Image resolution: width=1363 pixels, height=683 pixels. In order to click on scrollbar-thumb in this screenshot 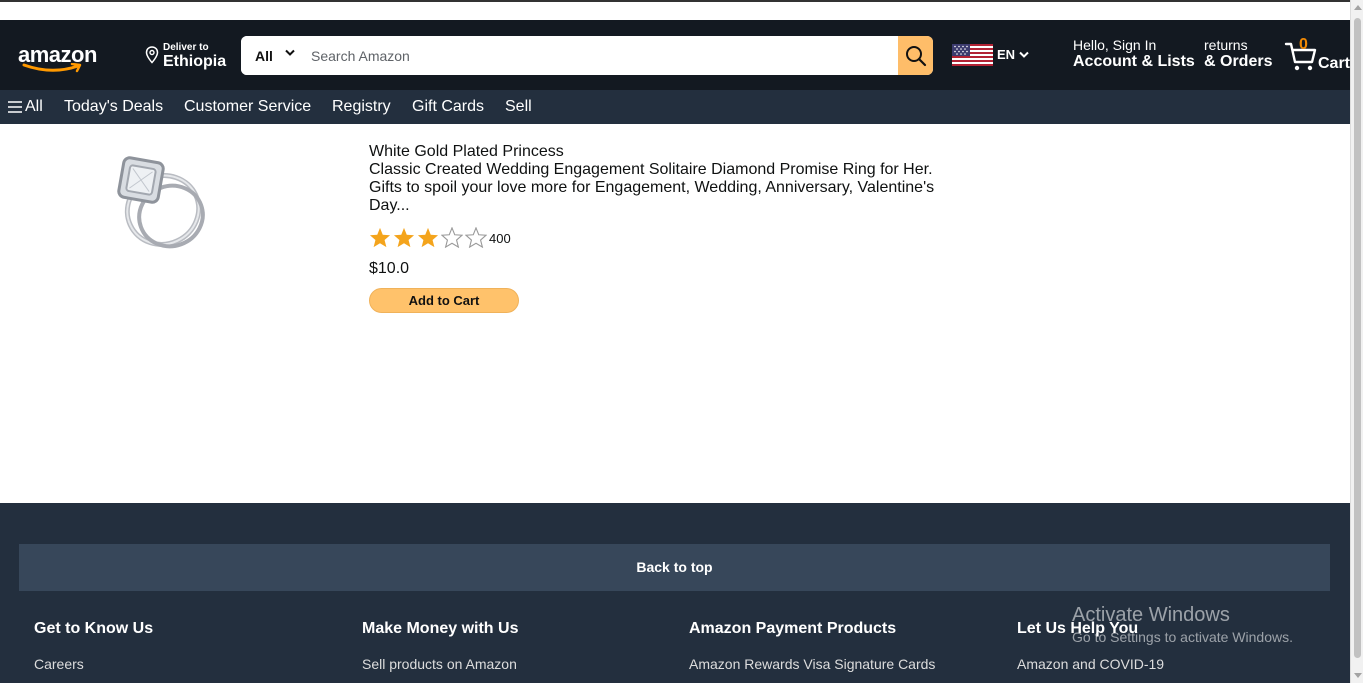, I will do `click(1357, 338)`.